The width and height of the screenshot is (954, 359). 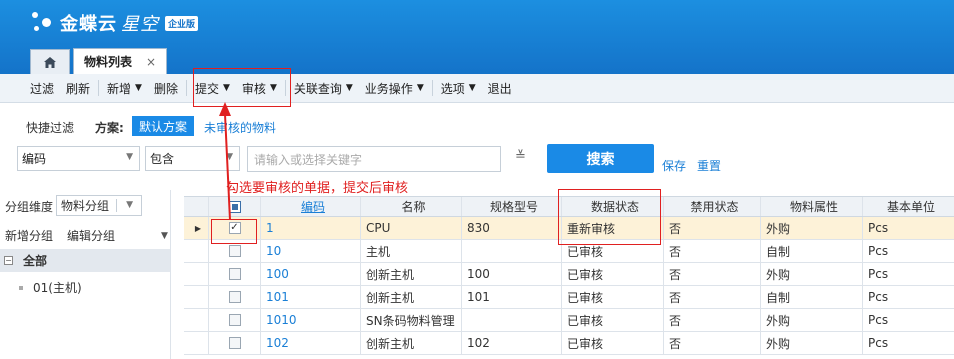 What do you see at coordinates (569, 343) in the screenshot?
I see `table-row: 102 创新主机 102 已审核 否 外购 Pcs` at bounding box center [569, 343].